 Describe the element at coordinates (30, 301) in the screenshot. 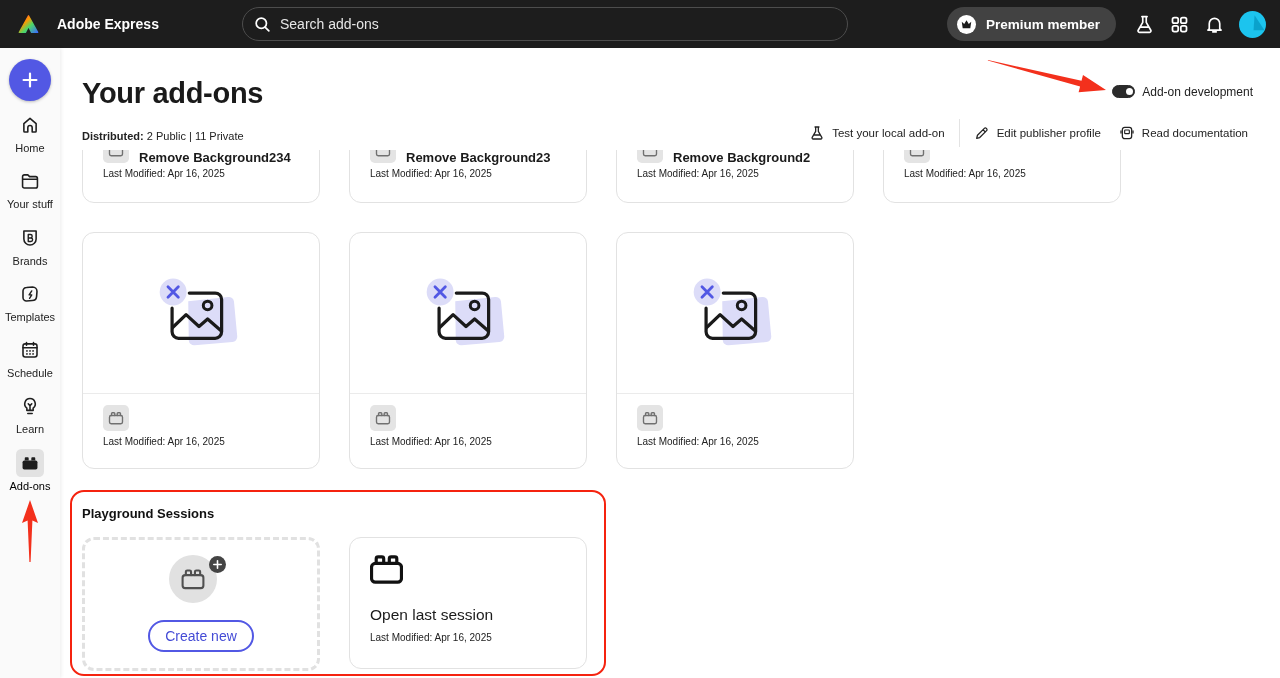

I see `nav-item: Templates` at that location.